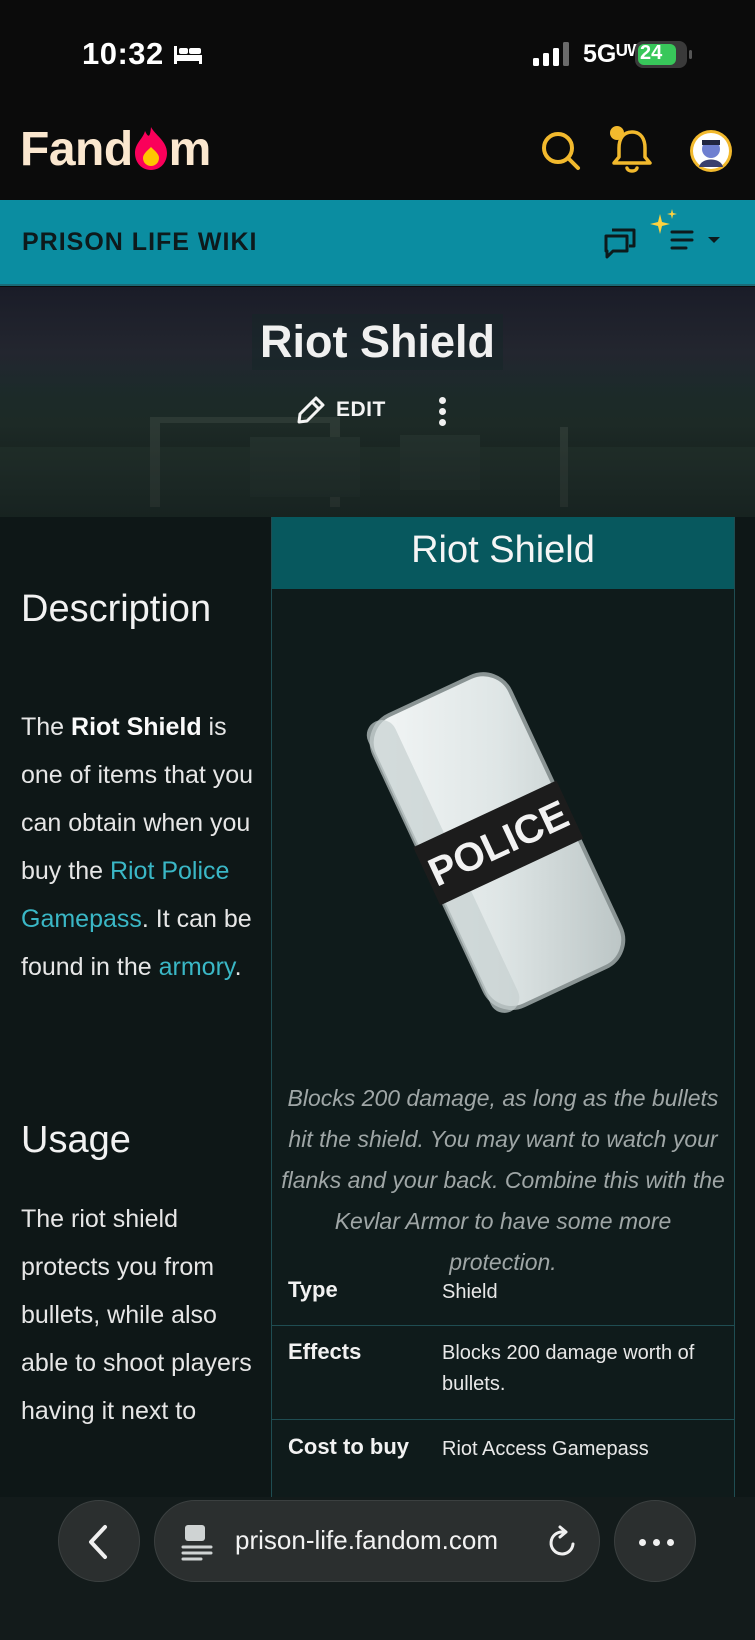 This screenshot has height=1640, width=755. I want to click on bell-icon, so click(632, 150).